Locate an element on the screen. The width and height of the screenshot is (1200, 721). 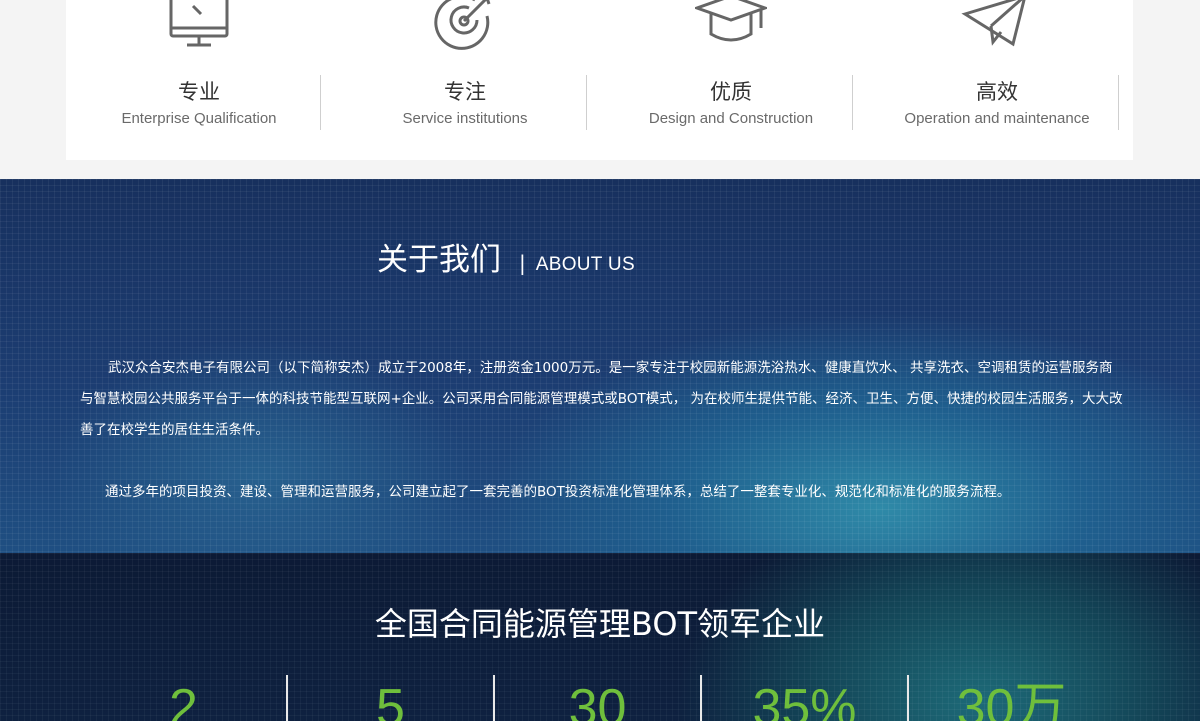
feature-title: 专业 is located at coordinates (199, 92).